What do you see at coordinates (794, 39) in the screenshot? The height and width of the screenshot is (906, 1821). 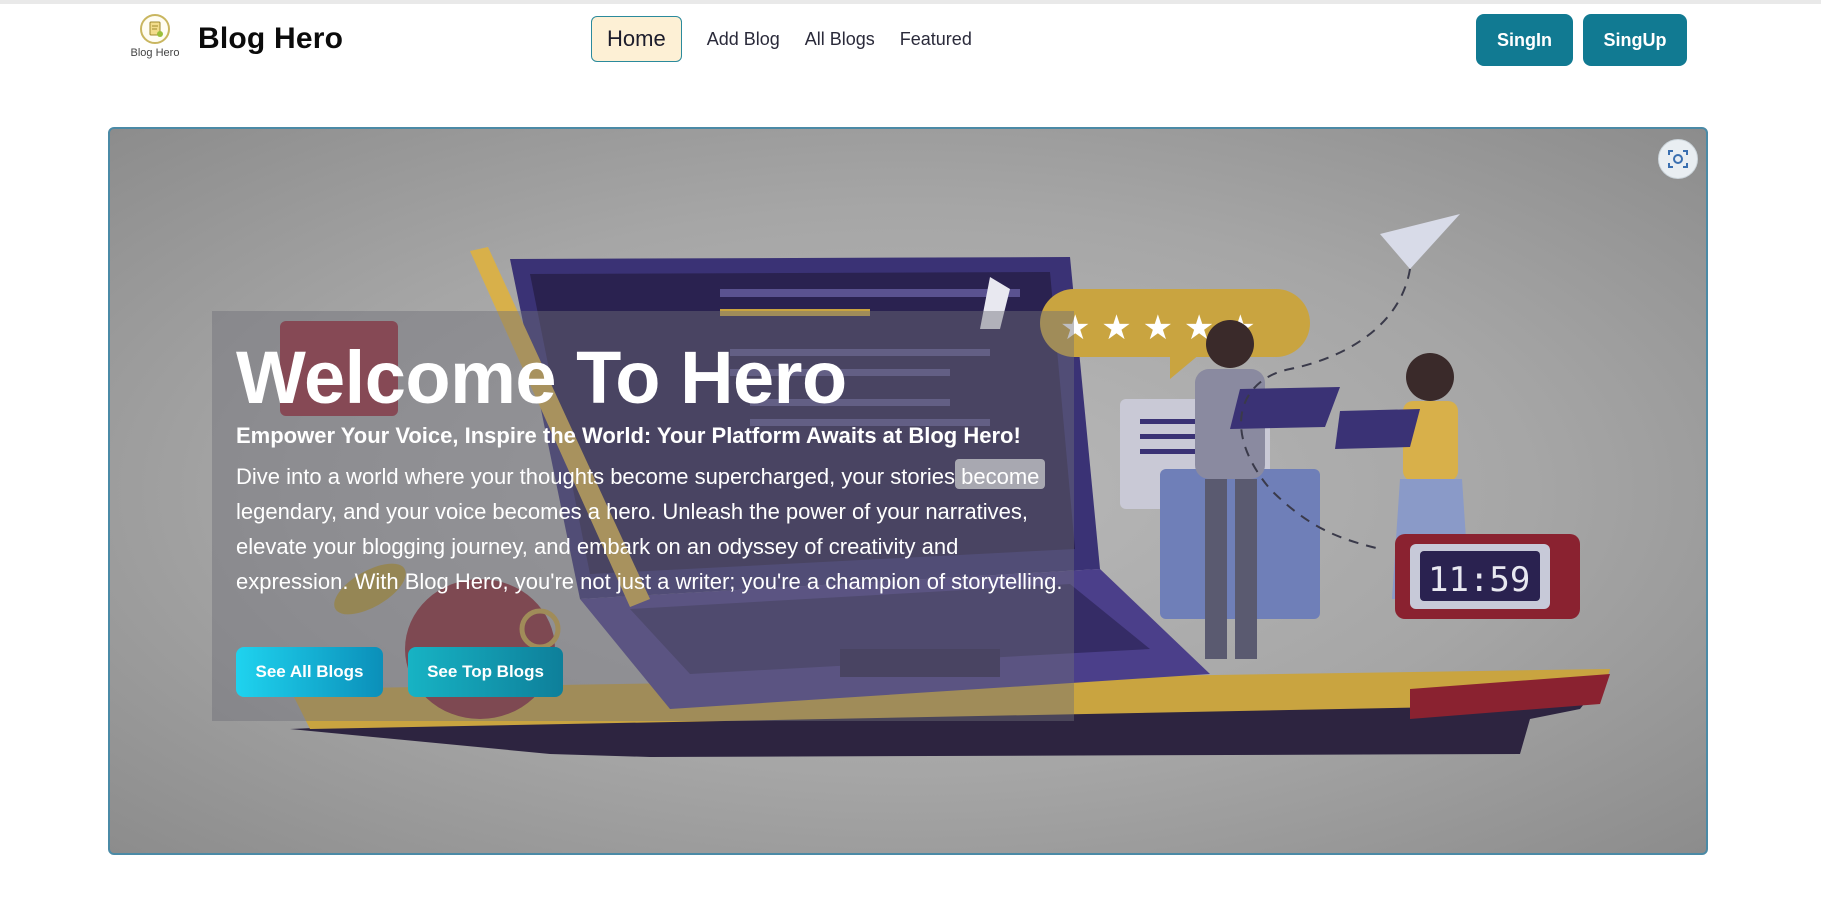 I see `main-menu: Home Add Blog All Blogs Featured` at bounding box center [794, 39].